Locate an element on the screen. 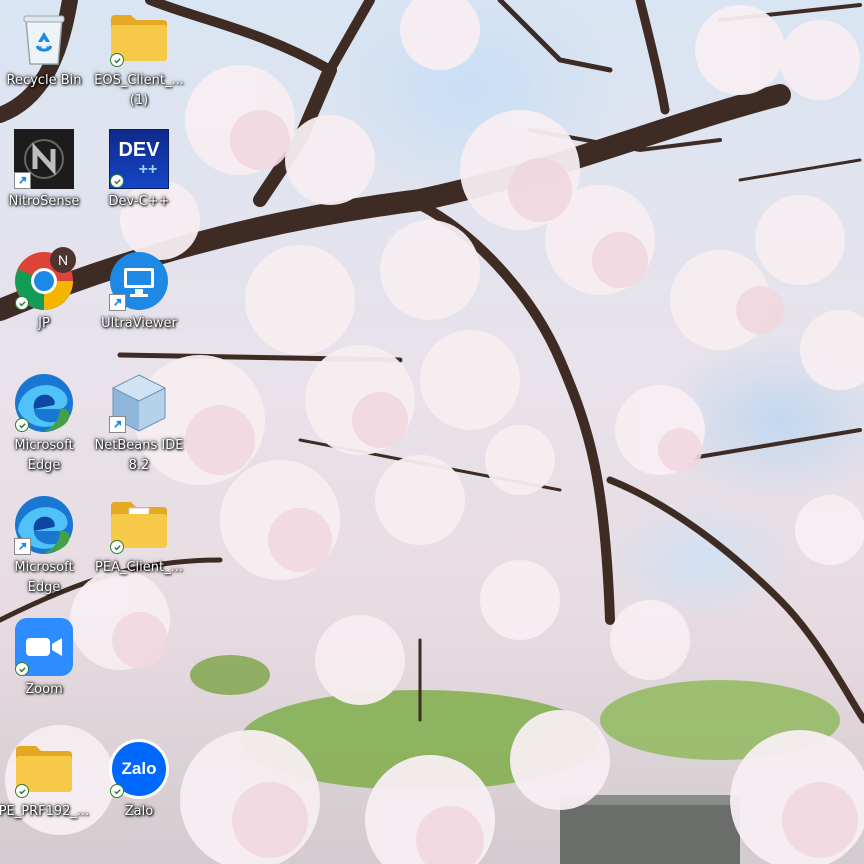 This screenshot has height=864, width=864. ultraviewer-icon is located at coordinates (139, 281).